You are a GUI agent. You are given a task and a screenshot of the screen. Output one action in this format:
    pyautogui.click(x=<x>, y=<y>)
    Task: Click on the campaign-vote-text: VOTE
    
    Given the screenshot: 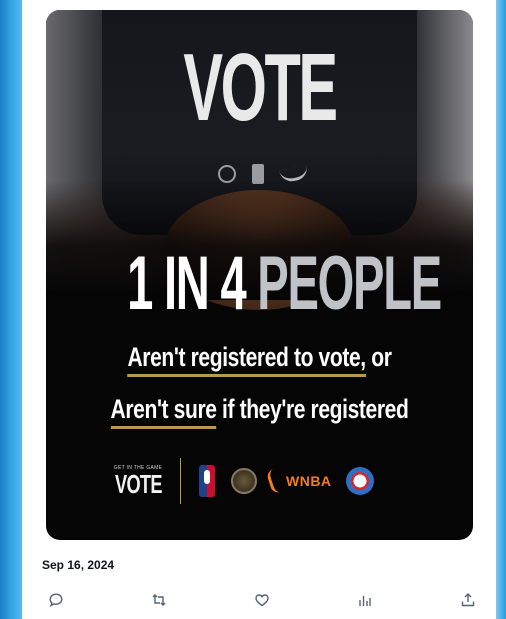 What is the action you would take?
    pyautogui.click(x=138, y=484)
    